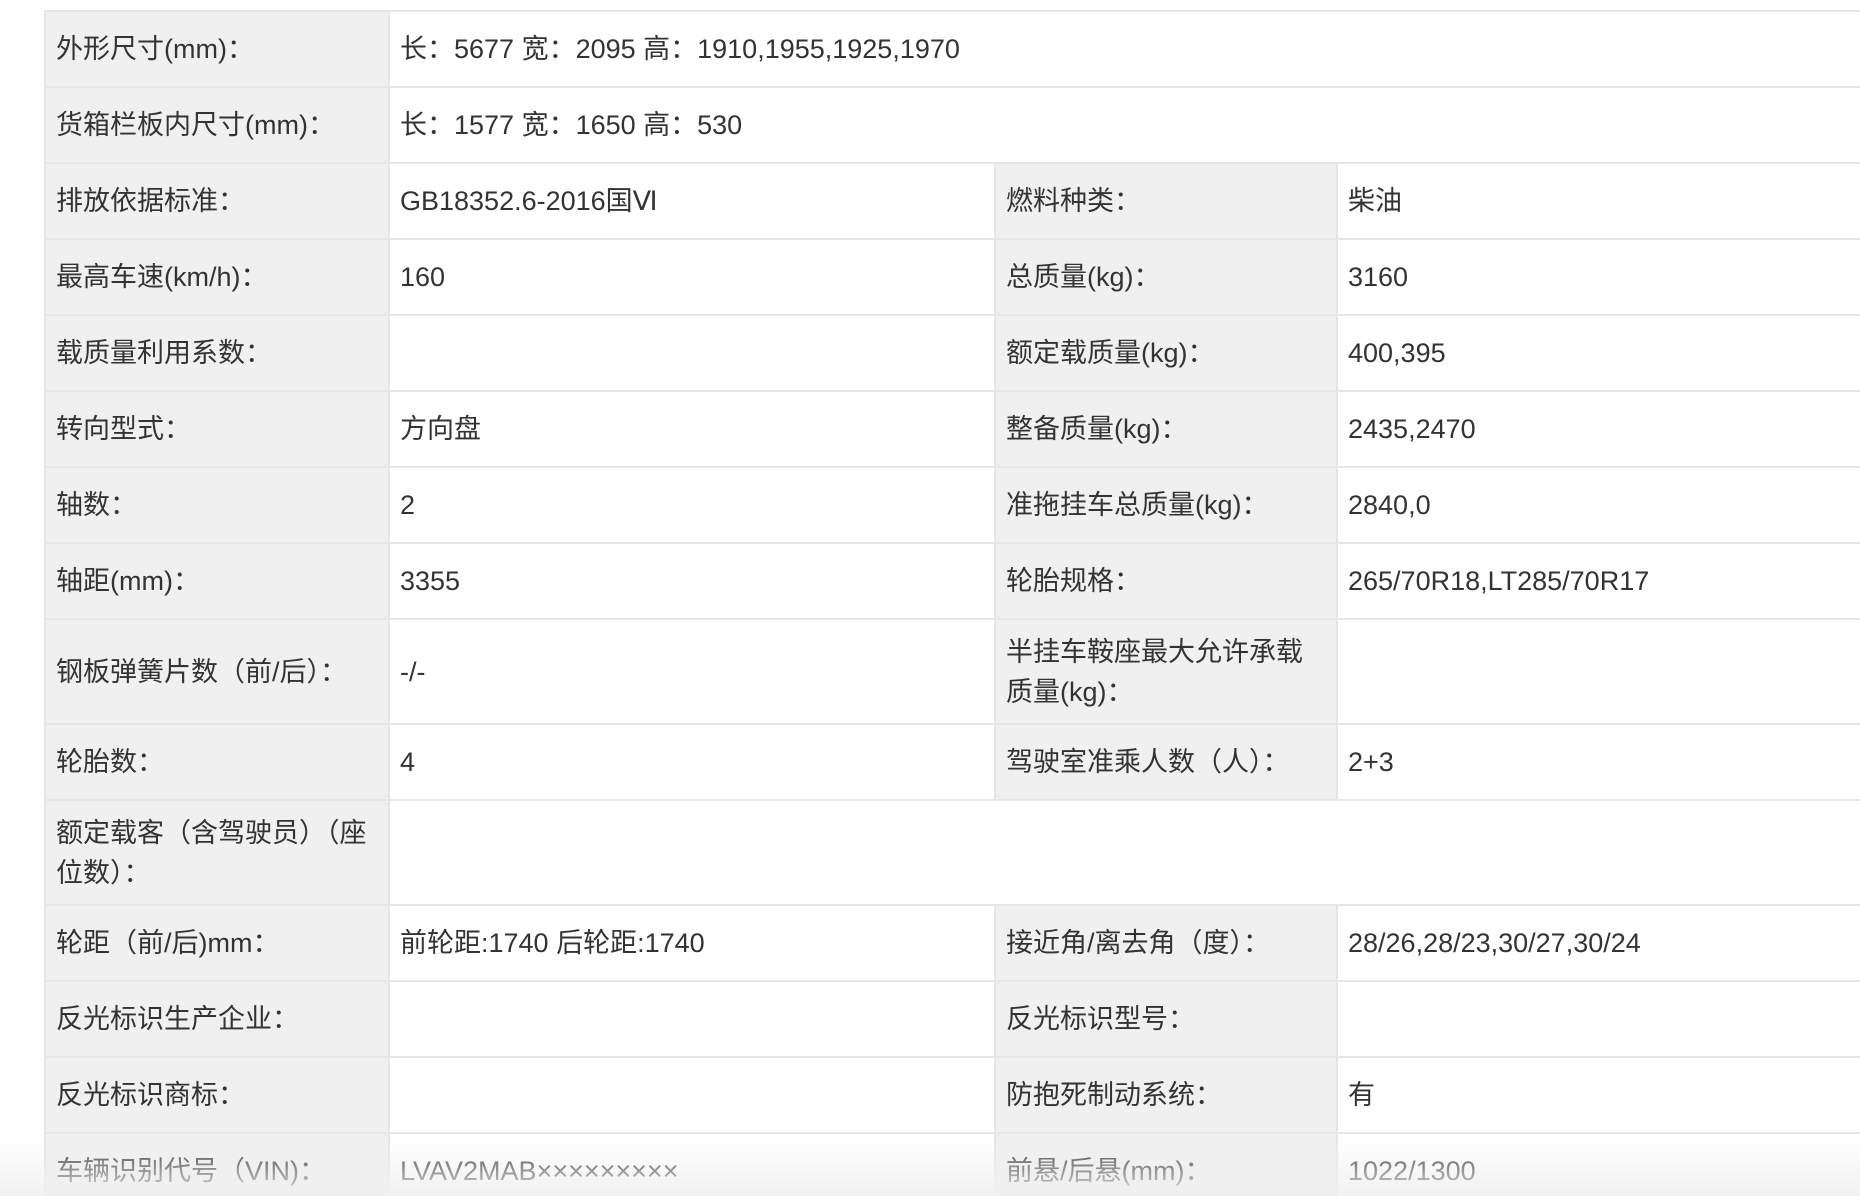  I want to click on spec-value: 长：1577 宽：1650 高：530, so click(1124, 125).